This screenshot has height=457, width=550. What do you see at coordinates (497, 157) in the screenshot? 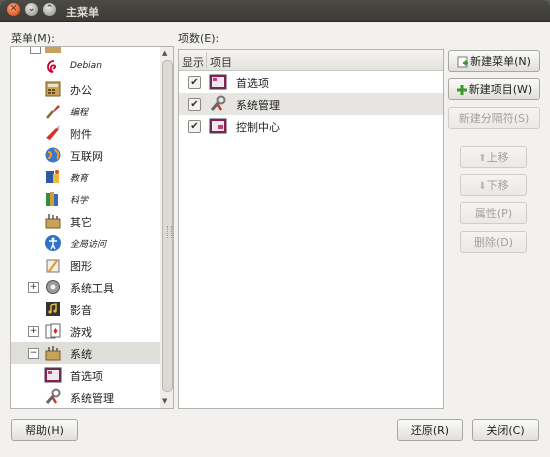
I see `move-up-label: 上移` at bounding box center [497, 157].